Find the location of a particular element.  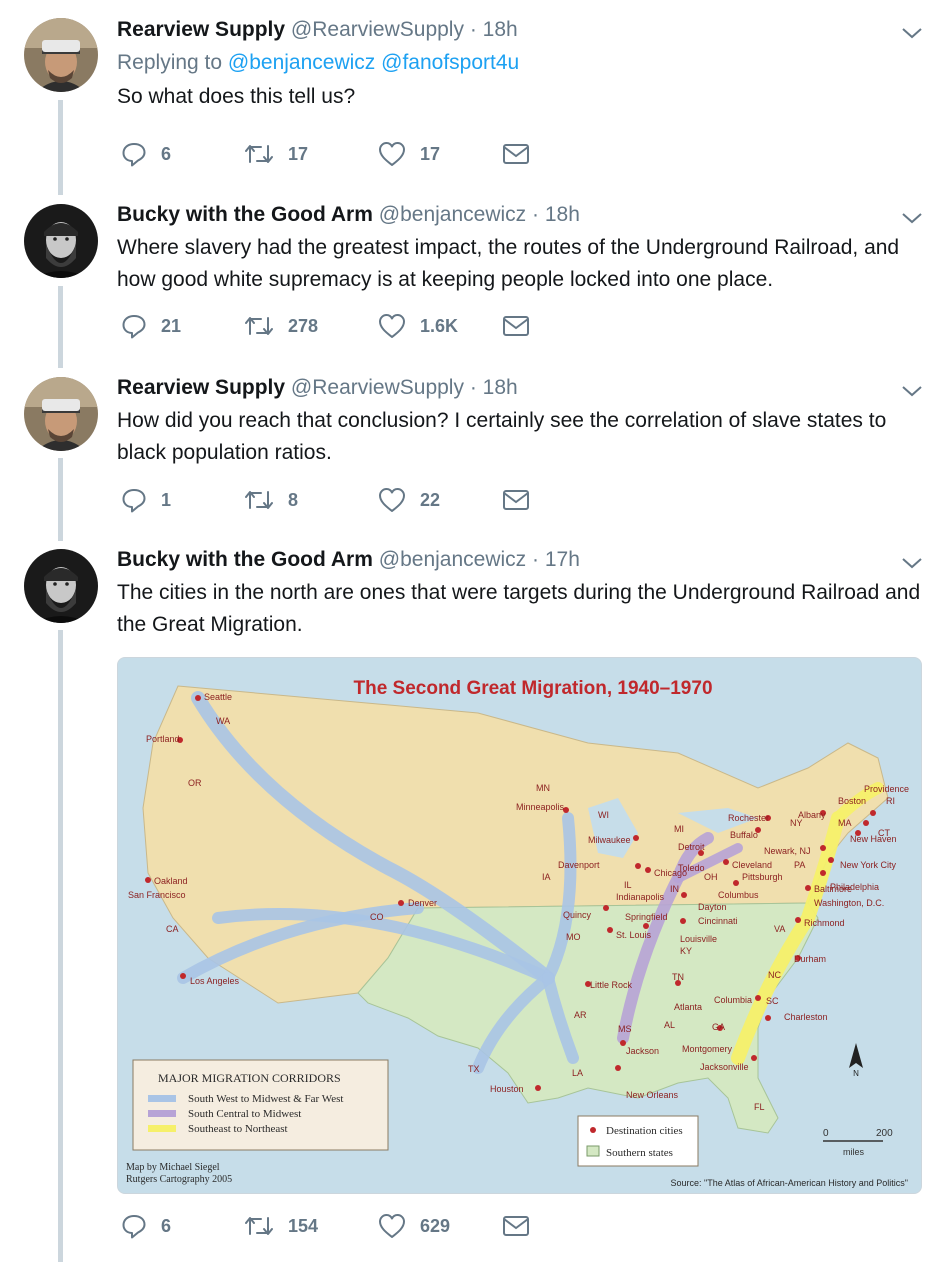

like-button: 629 is located at coordinates (414, 1226).